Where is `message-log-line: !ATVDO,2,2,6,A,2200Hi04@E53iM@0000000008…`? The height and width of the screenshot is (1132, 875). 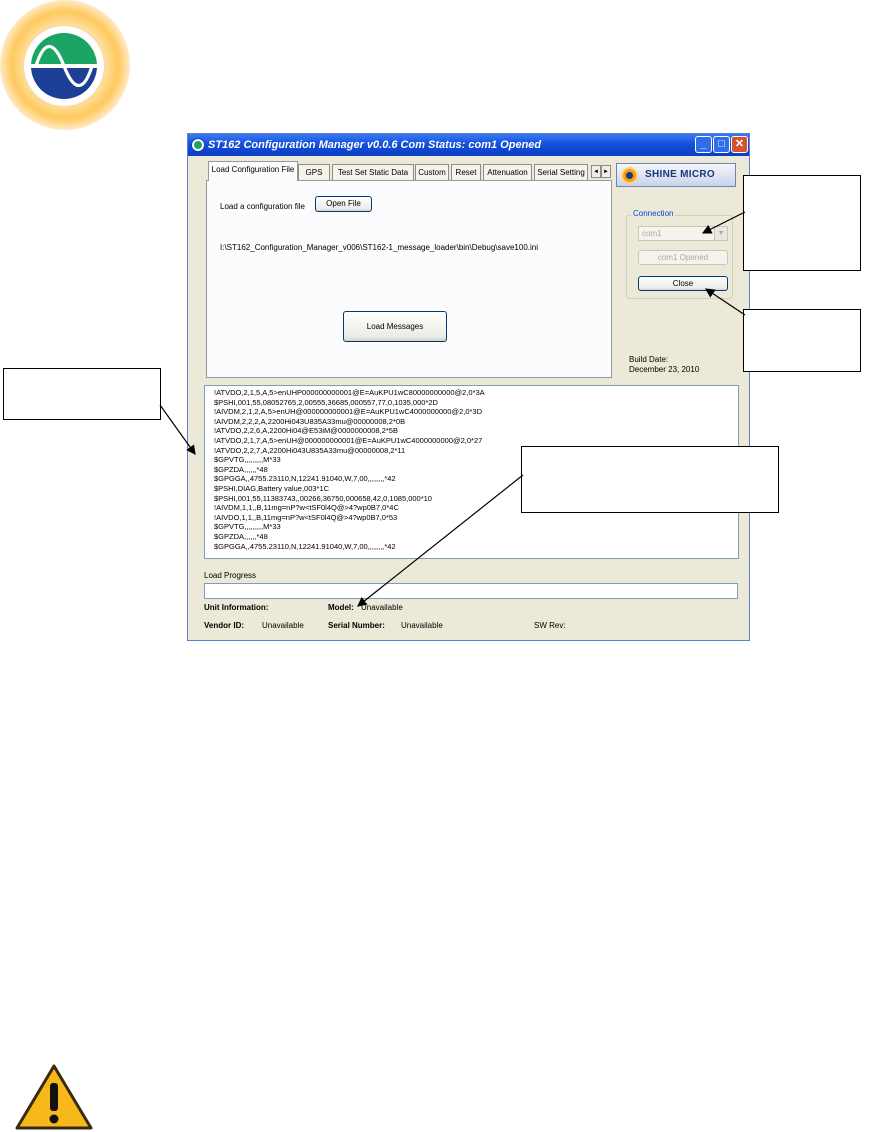
message-log-line: !ATVDO,2,2,6,A,2200Hi04@E53iM@0000000008… is located at coordinates (306, 431).